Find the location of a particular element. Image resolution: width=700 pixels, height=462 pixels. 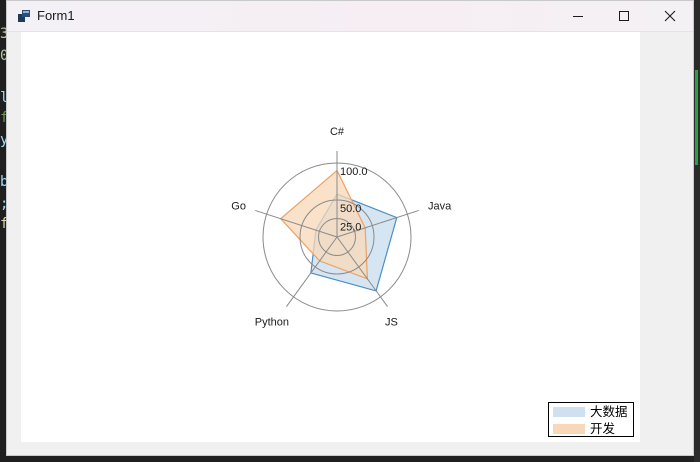

legend-label: 开发 is located at coordinates (603, 428).